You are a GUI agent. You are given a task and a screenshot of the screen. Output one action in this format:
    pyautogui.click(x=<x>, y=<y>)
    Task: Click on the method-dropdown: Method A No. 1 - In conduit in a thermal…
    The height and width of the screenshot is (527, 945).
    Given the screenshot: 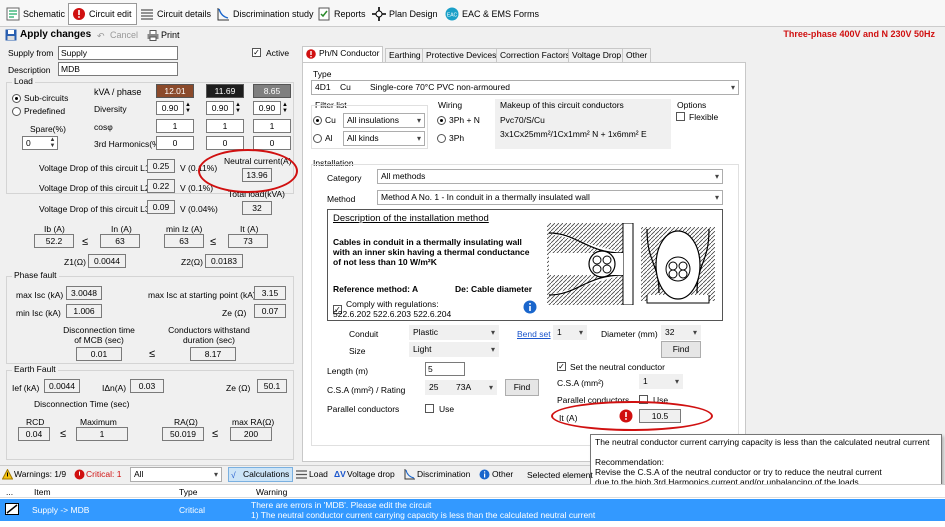 What is the action you would take?
    pyautogui.click(x=550, y=197)
    